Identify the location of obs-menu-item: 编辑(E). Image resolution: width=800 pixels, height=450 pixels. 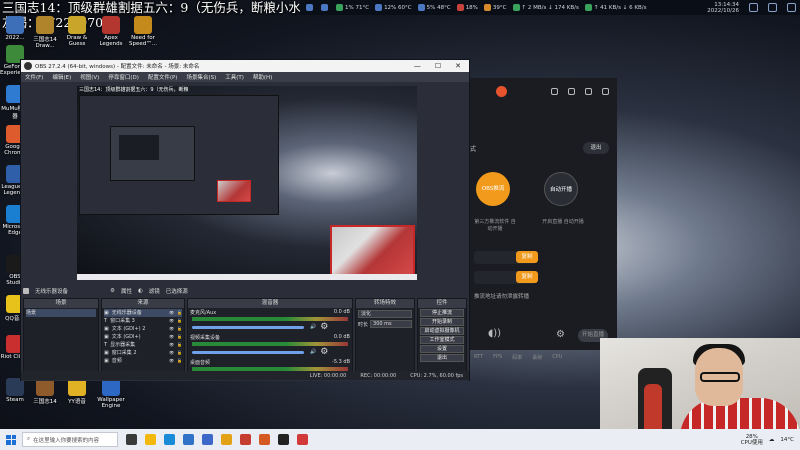
(61, 77).